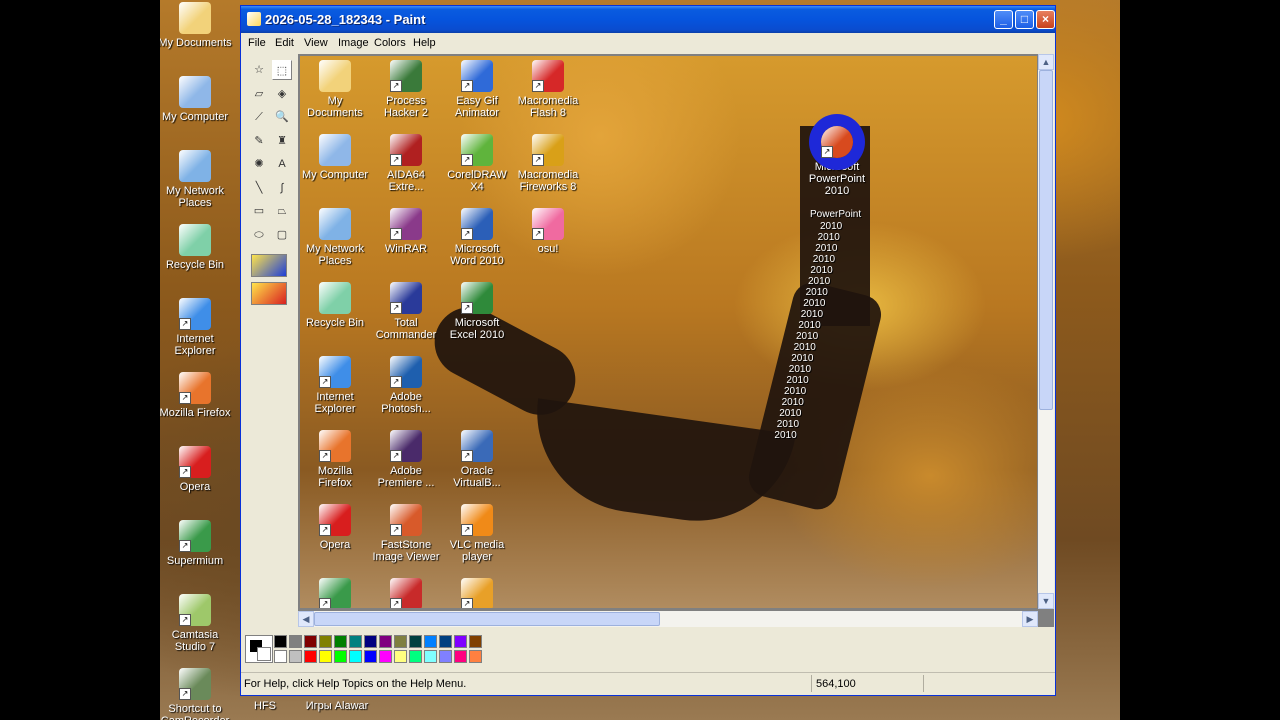 The height and width of the screenshot is (720, 1280). I want to click on menu-help: Help, so click(424, 43).